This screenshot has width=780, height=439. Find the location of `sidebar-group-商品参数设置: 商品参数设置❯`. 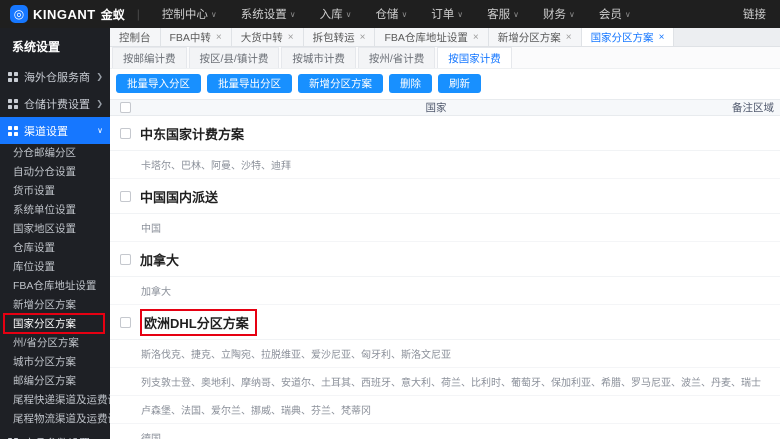

sidebar-group-商品参数设置: 商品参数设置❯ is located at coordinates (55, 434).